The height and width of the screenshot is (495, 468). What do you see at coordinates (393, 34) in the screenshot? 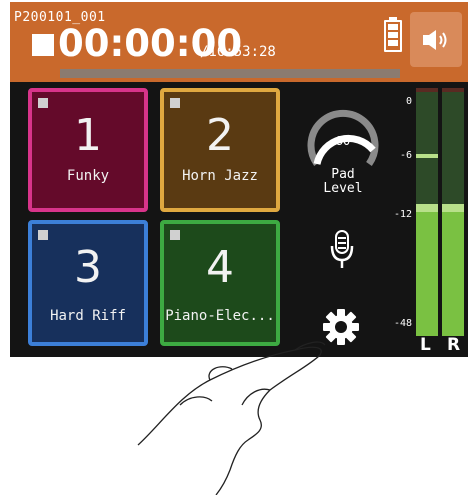
I see `battery-full-icon` at bounding box center [393, 34].